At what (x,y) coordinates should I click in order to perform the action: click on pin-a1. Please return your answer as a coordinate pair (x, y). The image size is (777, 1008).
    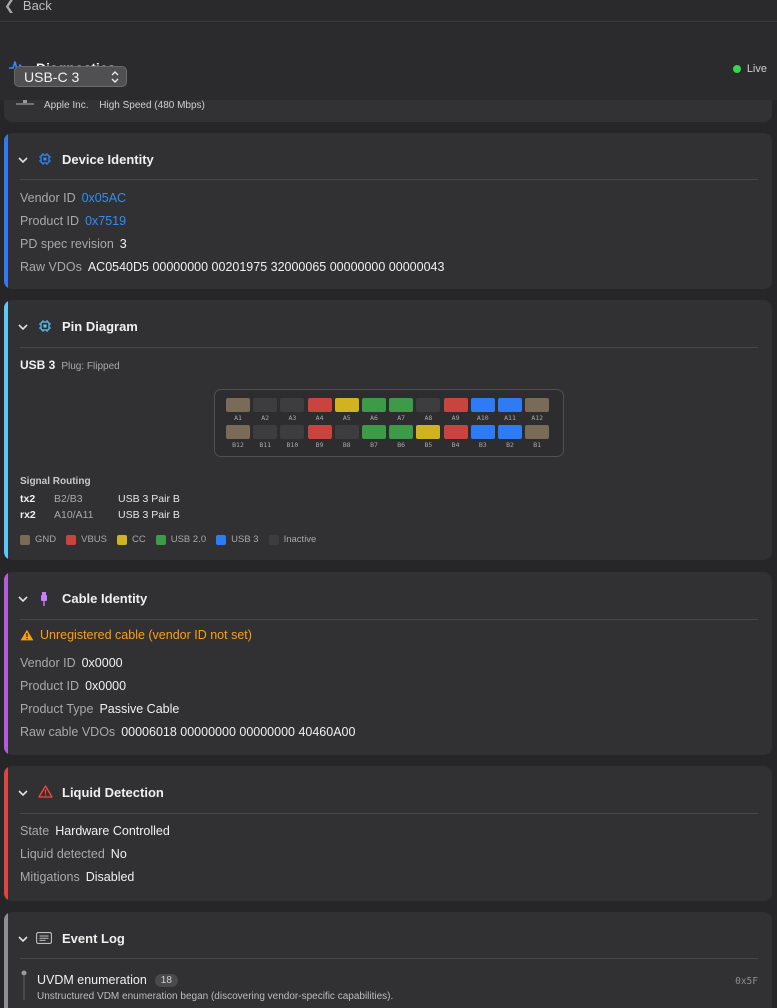
    Looking at the image, I should click on (238, 405).